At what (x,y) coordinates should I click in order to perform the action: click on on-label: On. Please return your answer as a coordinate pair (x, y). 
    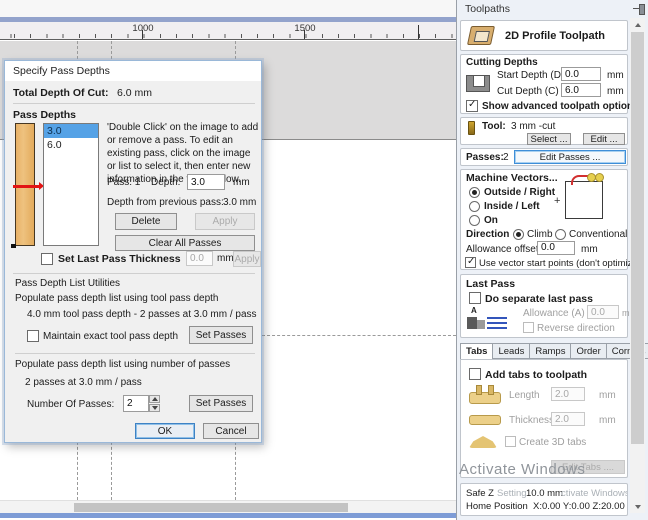
    Looking at the image, I should click on (491, 220).